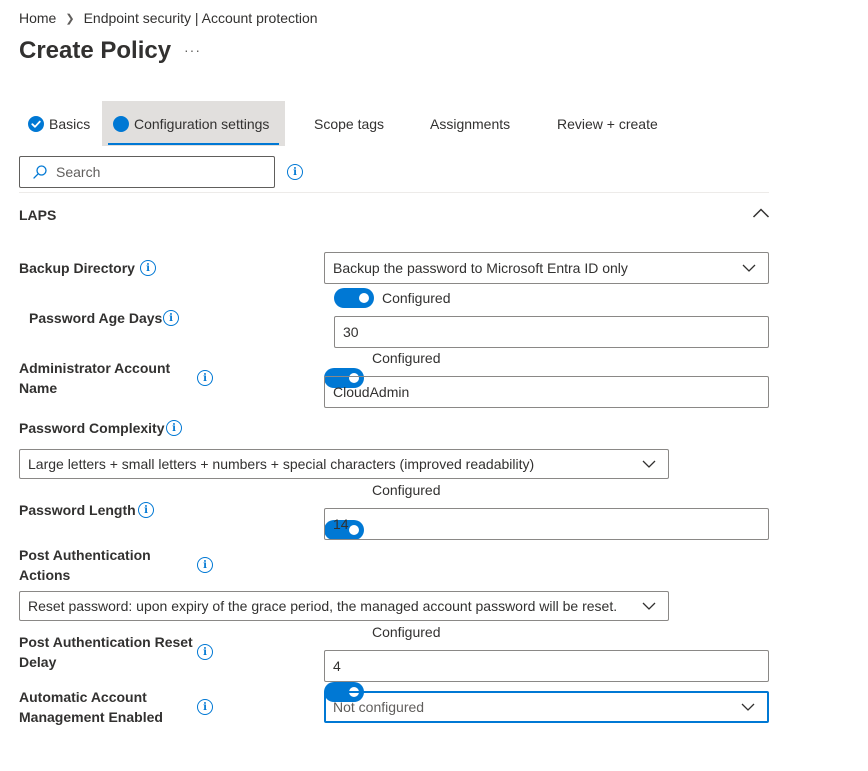 The height and width of the screenshot is (771, 868). I want to click on input-value: 14, so click(341, 524).